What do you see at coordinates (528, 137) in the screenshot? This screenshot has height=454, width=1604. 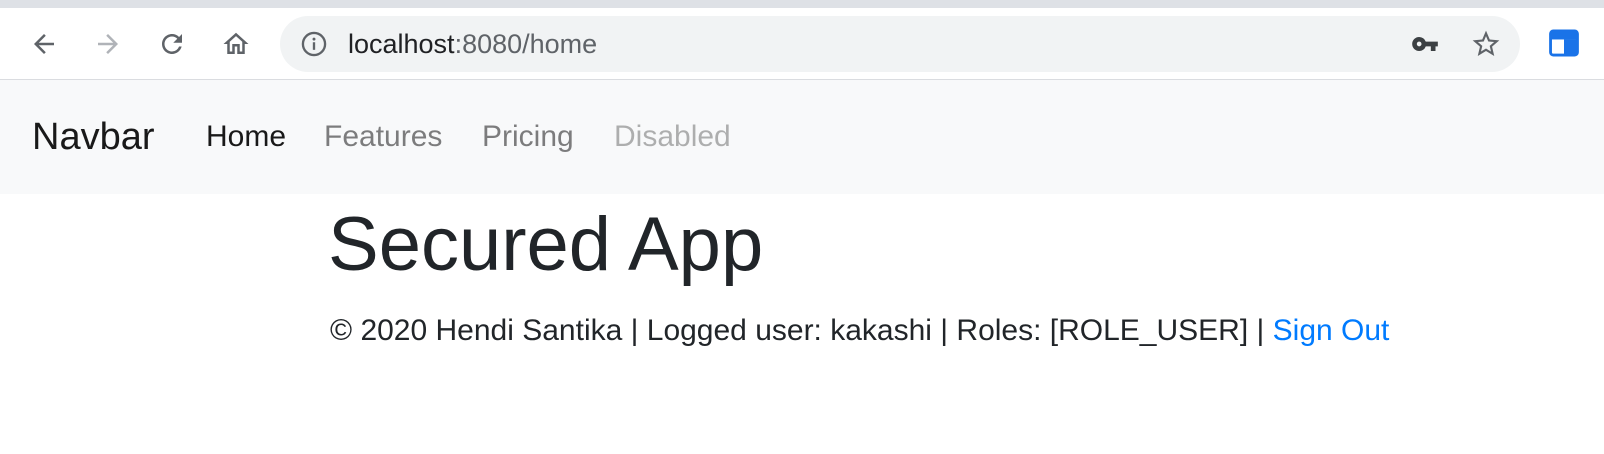 I see `nav-link-pricing: Pricing` at bounding box center [528, 137].